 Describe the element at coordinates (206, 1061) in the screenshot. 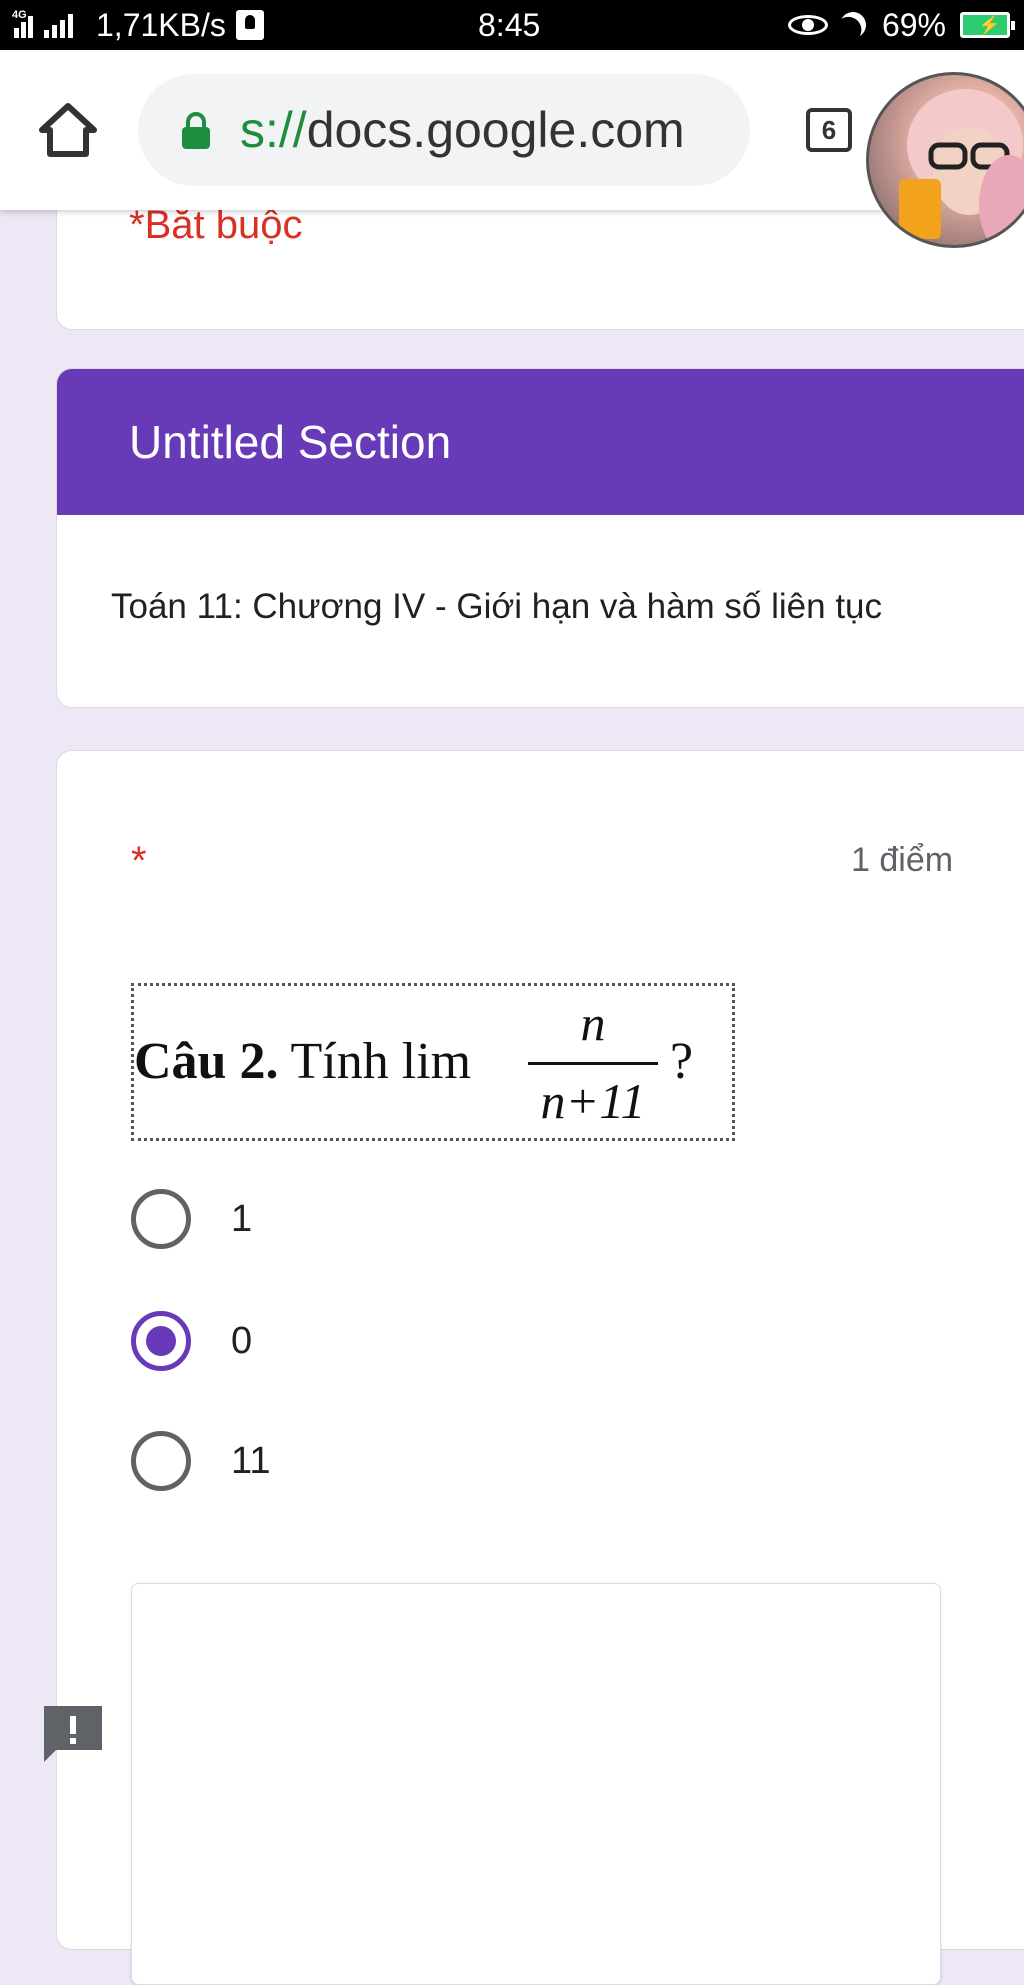

I see `question-number: Câu 2.` at that location.